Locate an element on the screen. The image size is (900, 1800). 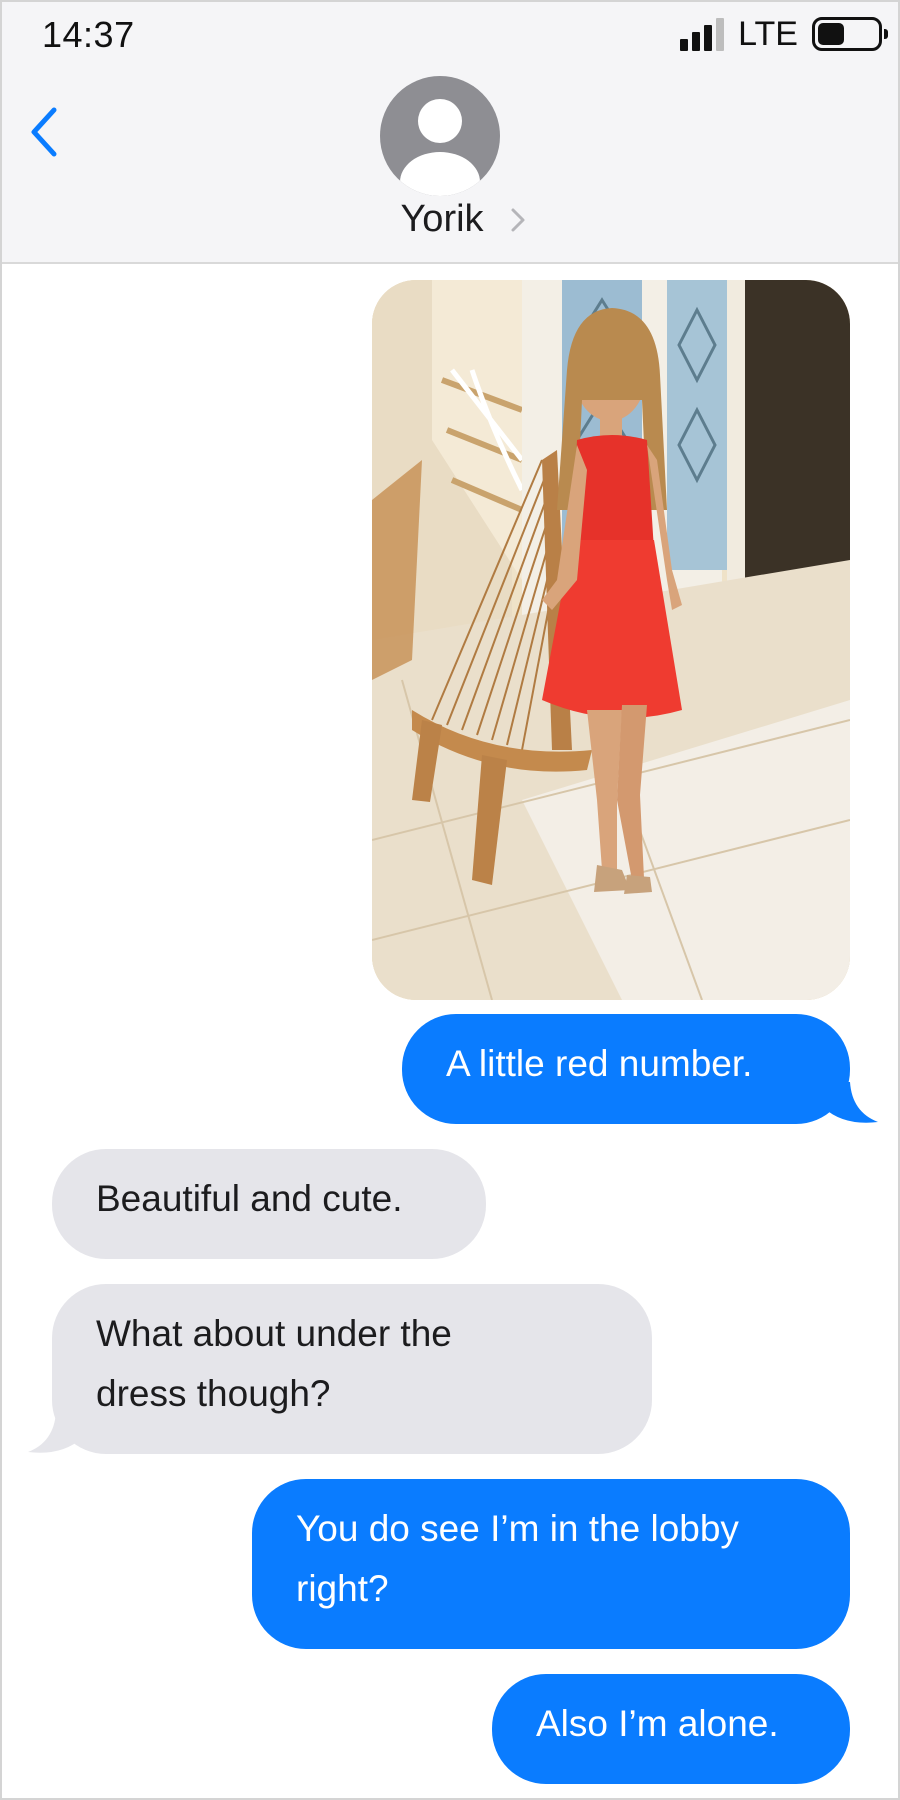
status-time: 14:37 is located at coordinates (88, 34).